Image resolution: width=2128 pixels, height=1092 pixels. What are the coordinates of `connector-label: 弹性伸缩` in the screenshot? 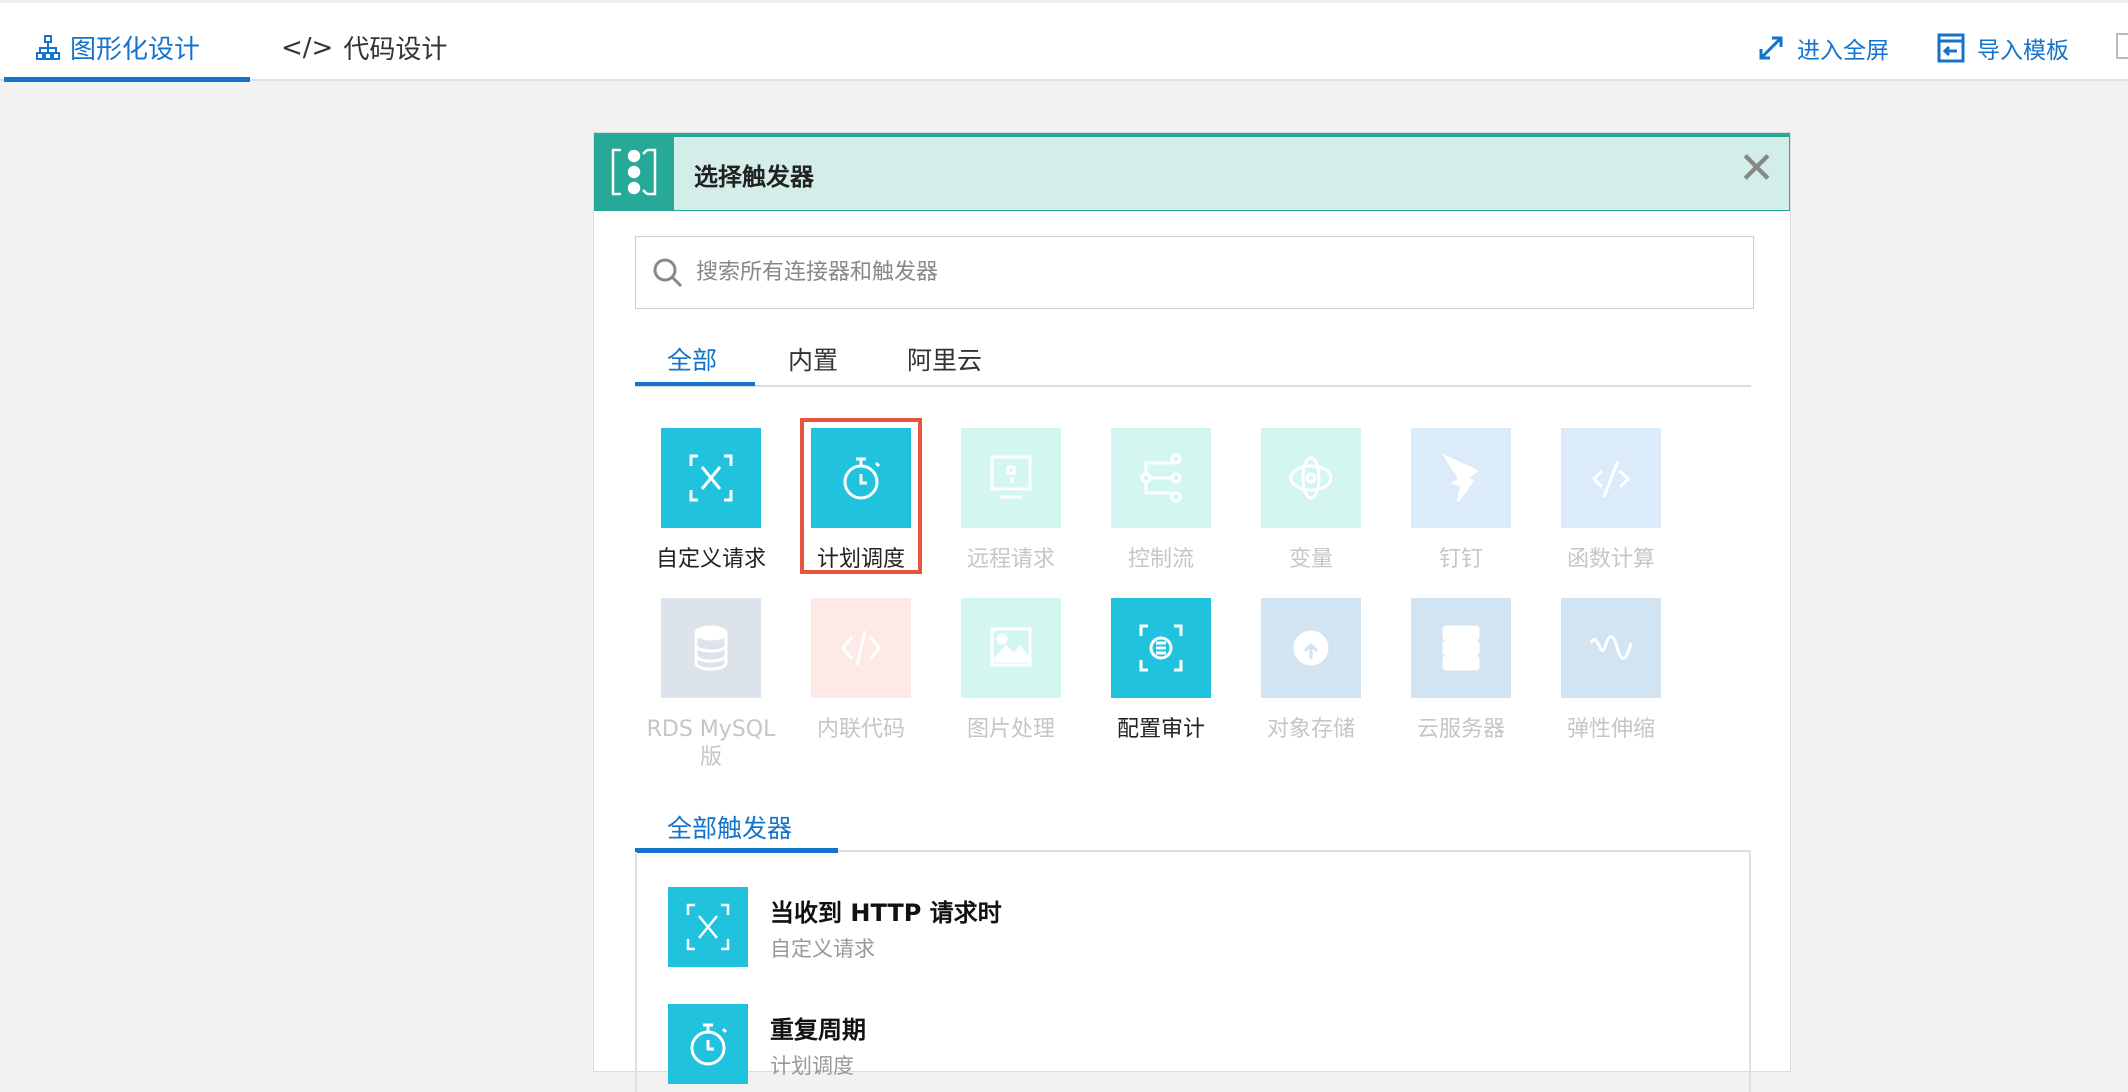 It's located at (1610, 729).